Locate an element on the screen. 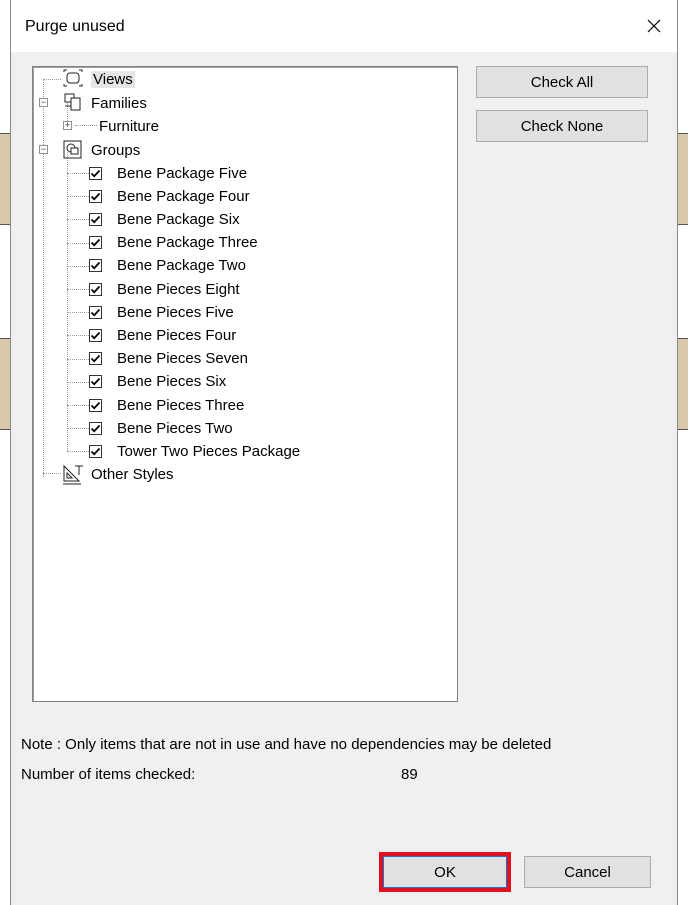 The width and height of the screenshot is (688, 905). expand-toggle: + is located at coordinates (67, 125).